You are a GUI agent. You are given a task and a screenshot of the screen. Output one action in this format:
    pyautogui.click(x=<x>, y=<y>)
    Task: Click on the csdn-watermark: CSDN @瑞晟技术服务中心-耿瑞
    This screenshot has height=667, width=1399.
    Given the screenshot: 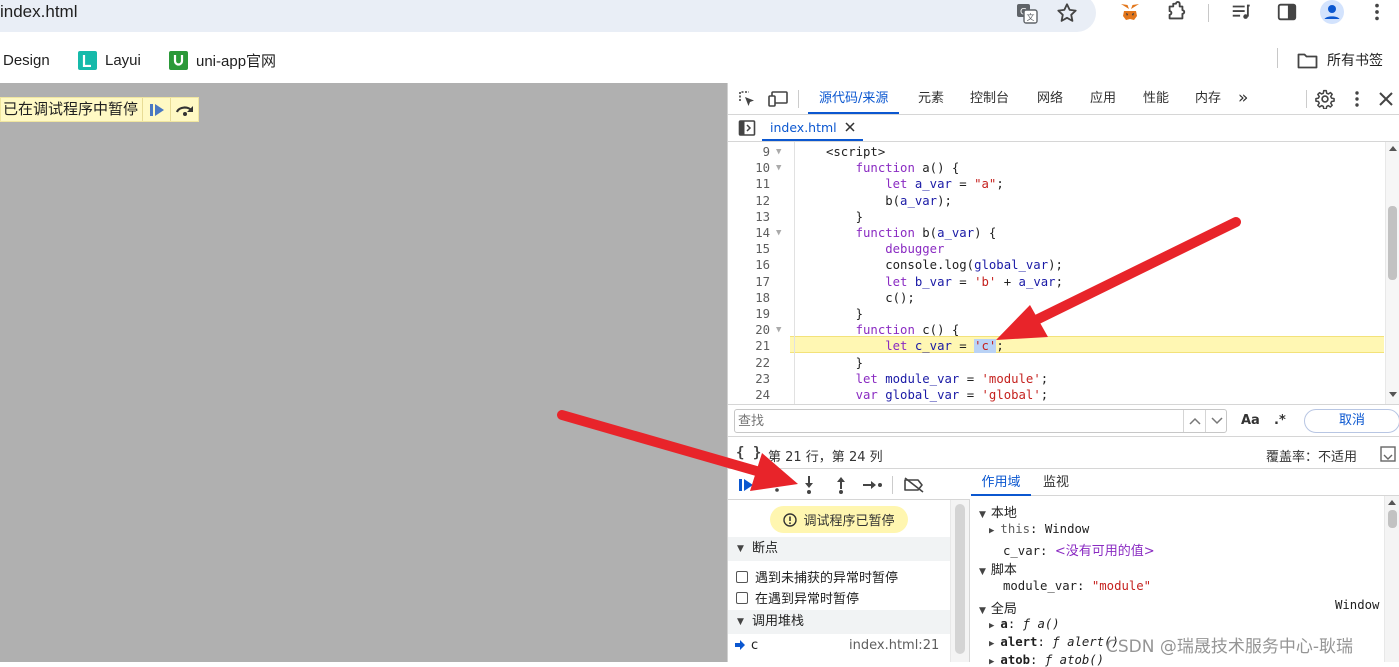 What is the action you would take?
    pyautogui.click(x=1230, y=647)
    